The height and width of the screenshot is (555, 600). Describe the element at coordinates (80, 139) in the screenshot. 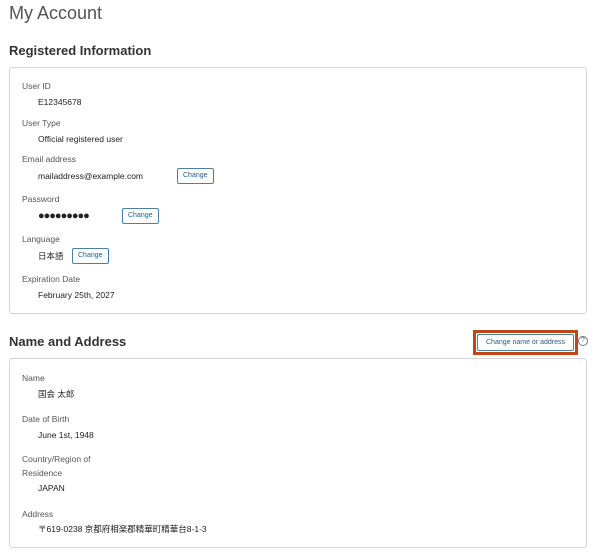

I see `user-type-value: Official registered user` at that location.